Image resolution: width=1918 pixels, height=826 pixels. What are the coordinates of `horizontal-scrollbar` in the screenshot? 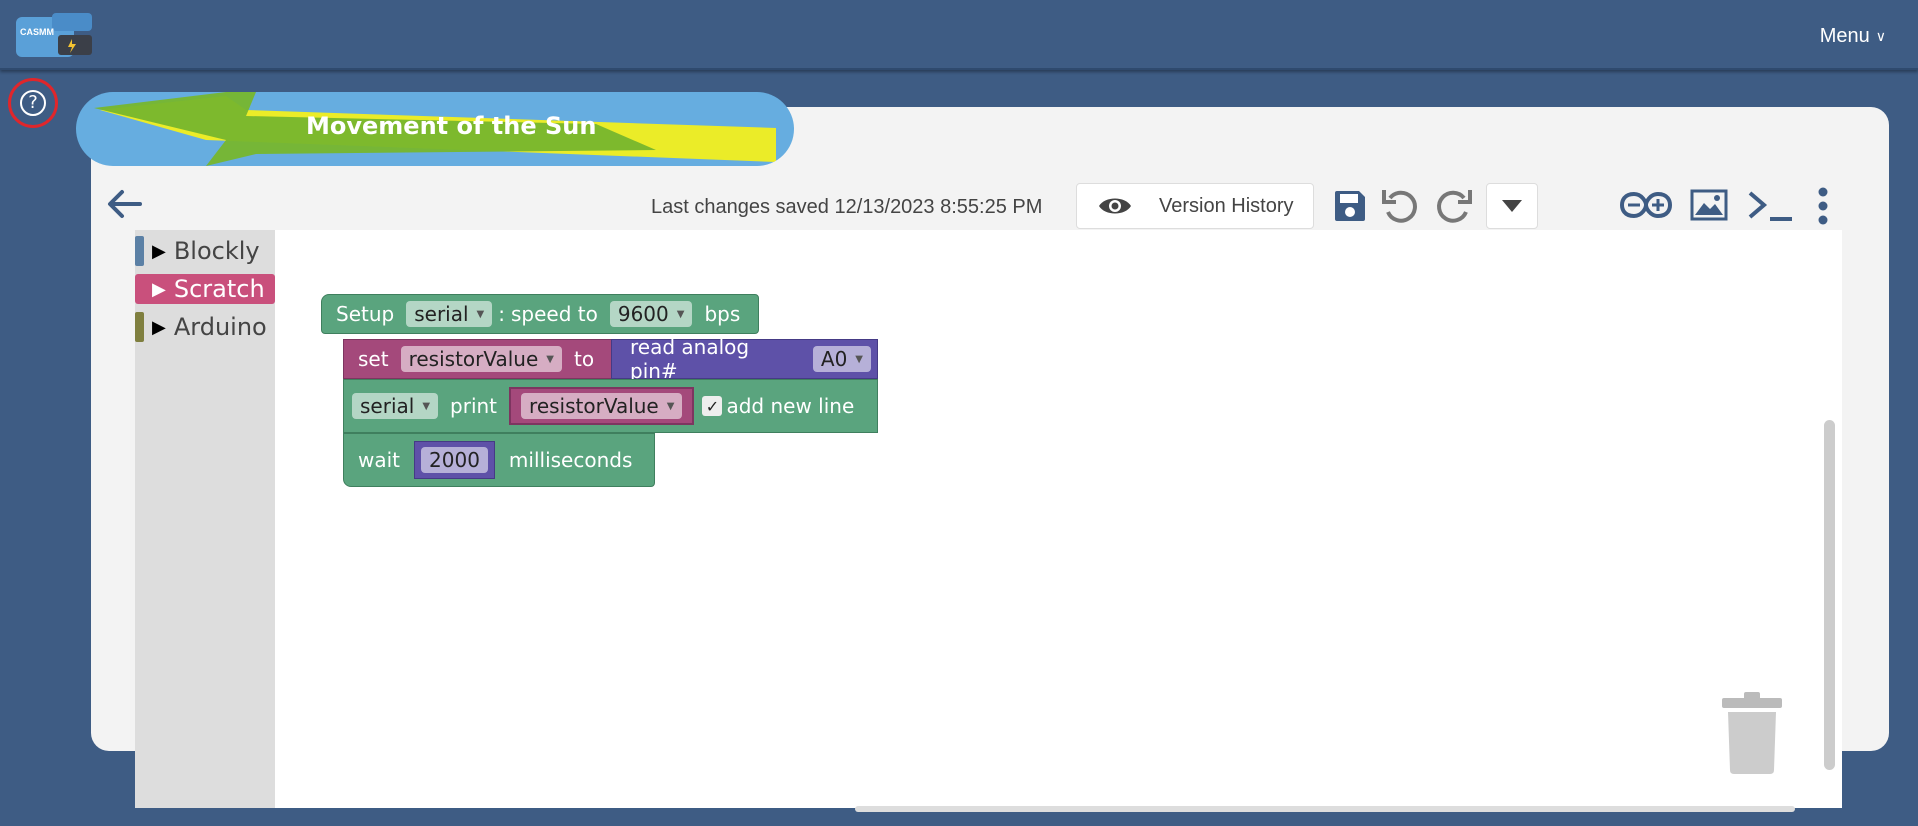 It's located at (1325, 809).